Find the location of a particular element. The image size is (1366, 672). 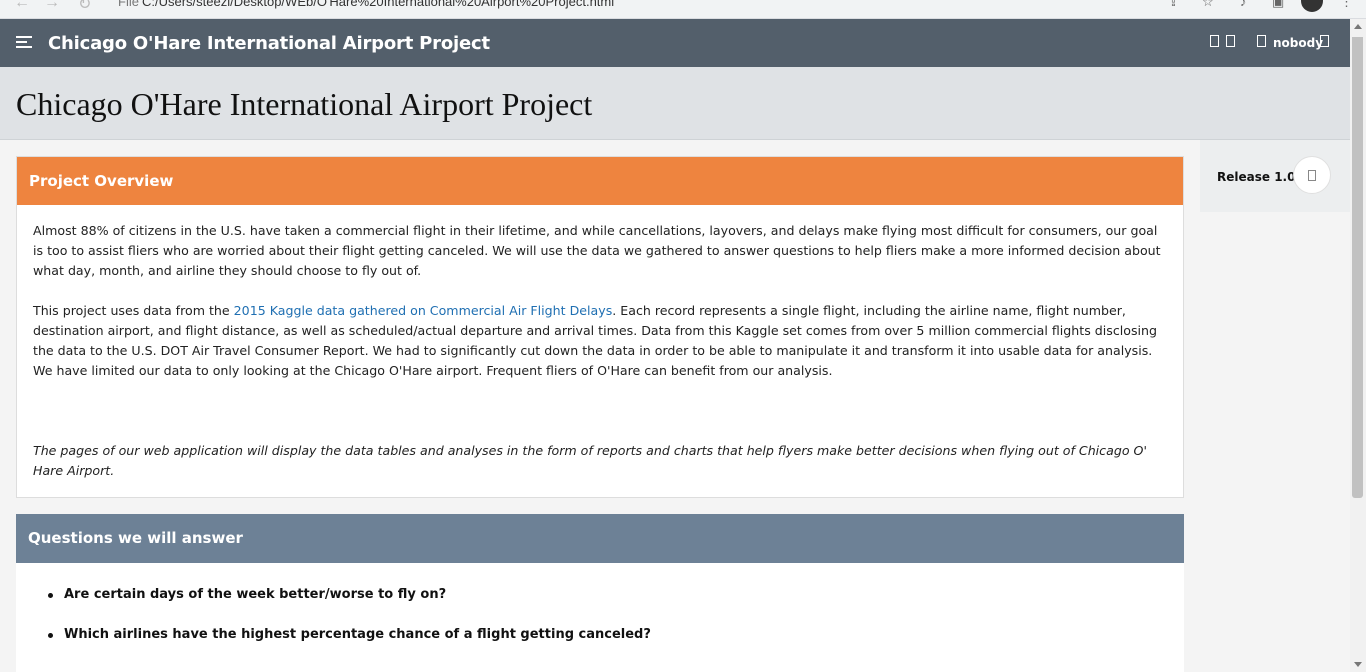

release-label: Release 1.0 is located at coordinates (1256, 177).